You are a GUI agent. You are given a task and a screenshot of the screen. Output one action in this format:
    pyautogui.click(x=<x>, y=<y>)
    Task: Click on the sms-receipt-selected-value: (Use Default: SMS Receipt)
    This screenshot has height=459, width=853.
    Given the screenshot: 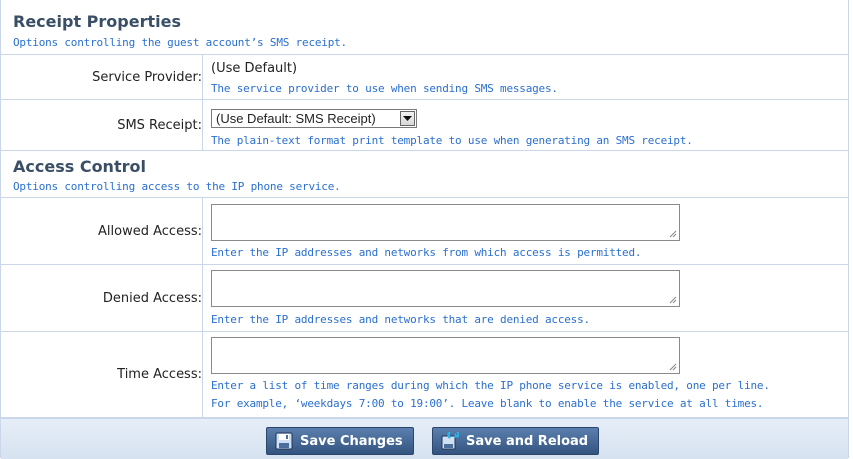 What is the action you would take?
    pyautogui.click(x=296, y=118)
    